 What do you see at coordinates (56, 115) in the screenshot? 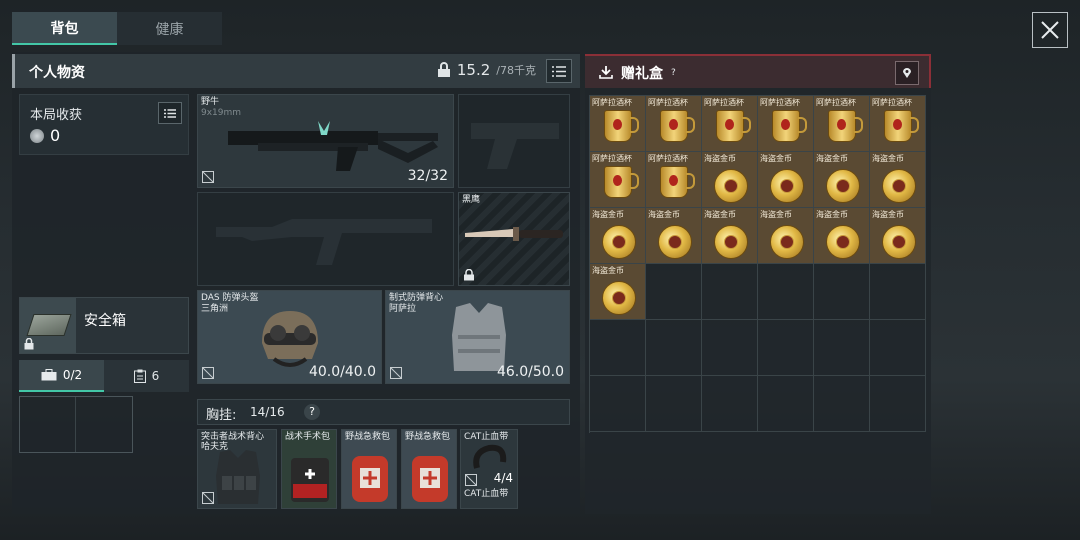
I see `harvest-label: 本局收获` at bounding box center [56, 115].